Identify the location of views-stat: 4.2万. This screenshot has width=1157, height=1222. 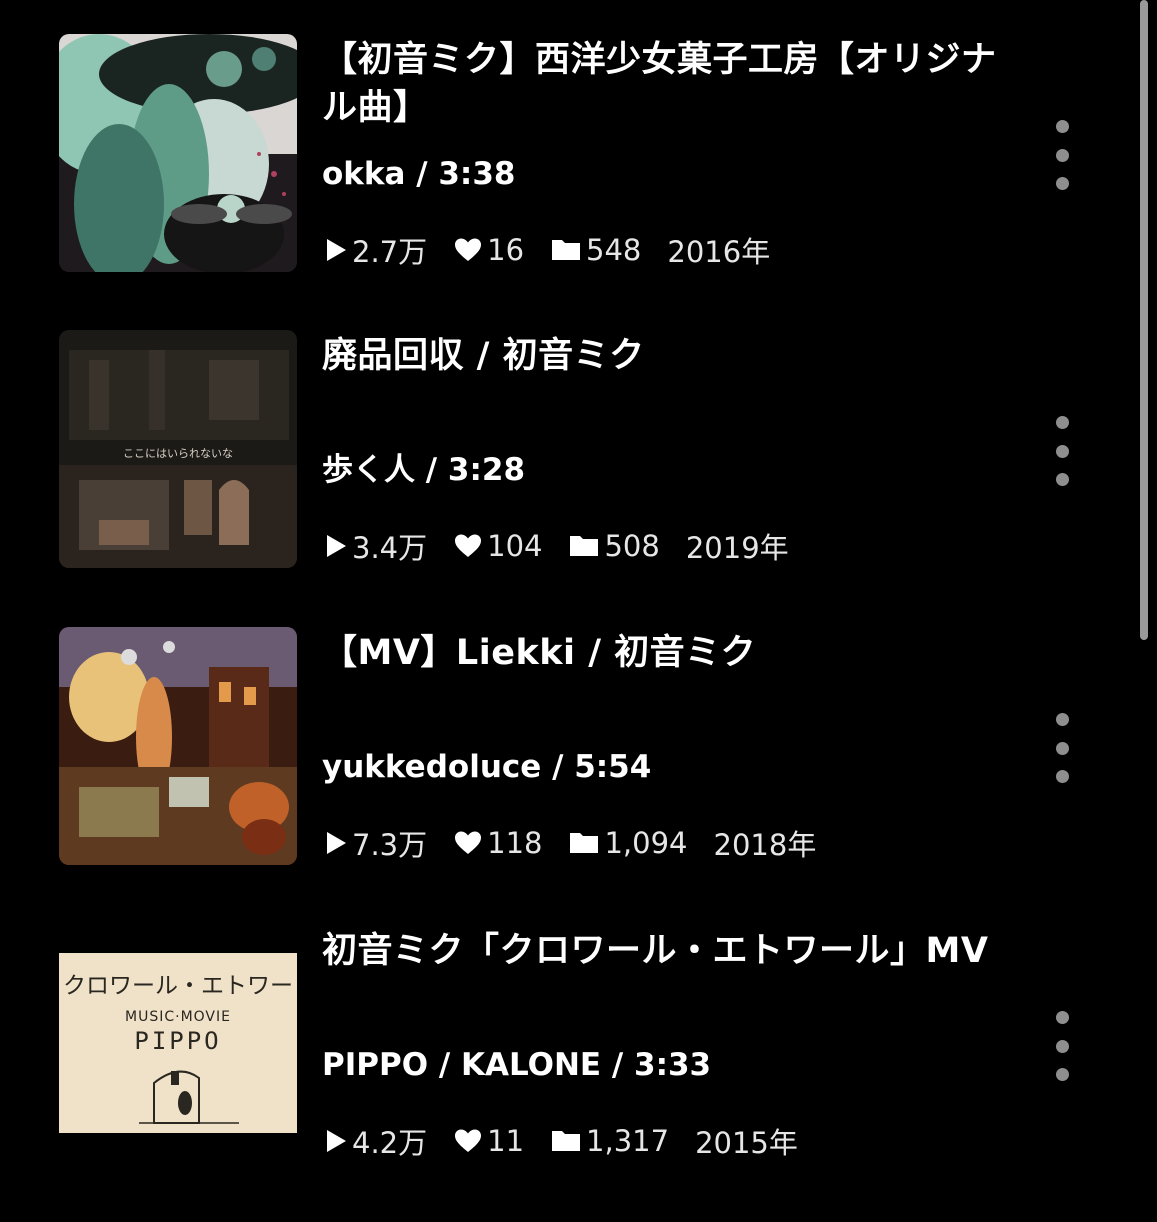
(375, 1141).